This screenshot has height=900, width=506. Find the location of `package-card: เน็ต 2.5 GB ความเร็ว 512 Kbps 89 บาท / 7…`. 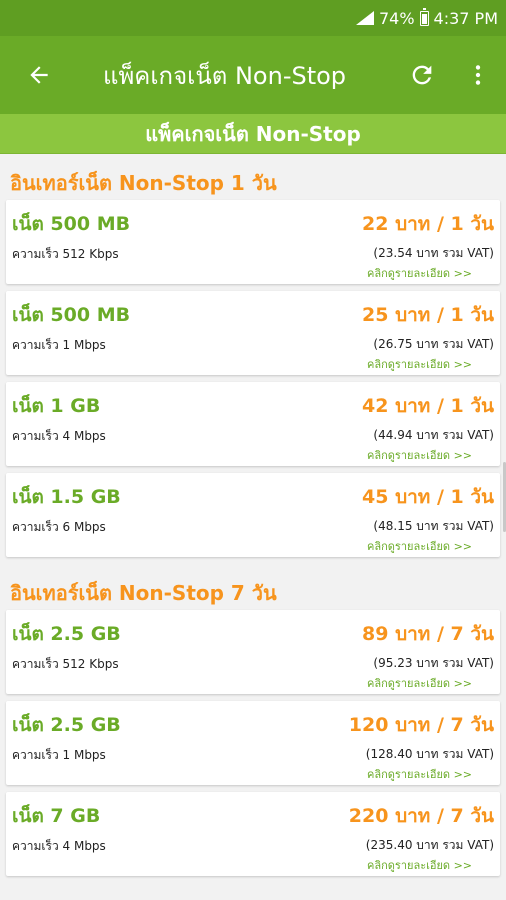

package-card: เน็ต 2.5 GB ความเร็ว 512 Kbps 89 บาท / 7… is located at coordinates (253, 652).